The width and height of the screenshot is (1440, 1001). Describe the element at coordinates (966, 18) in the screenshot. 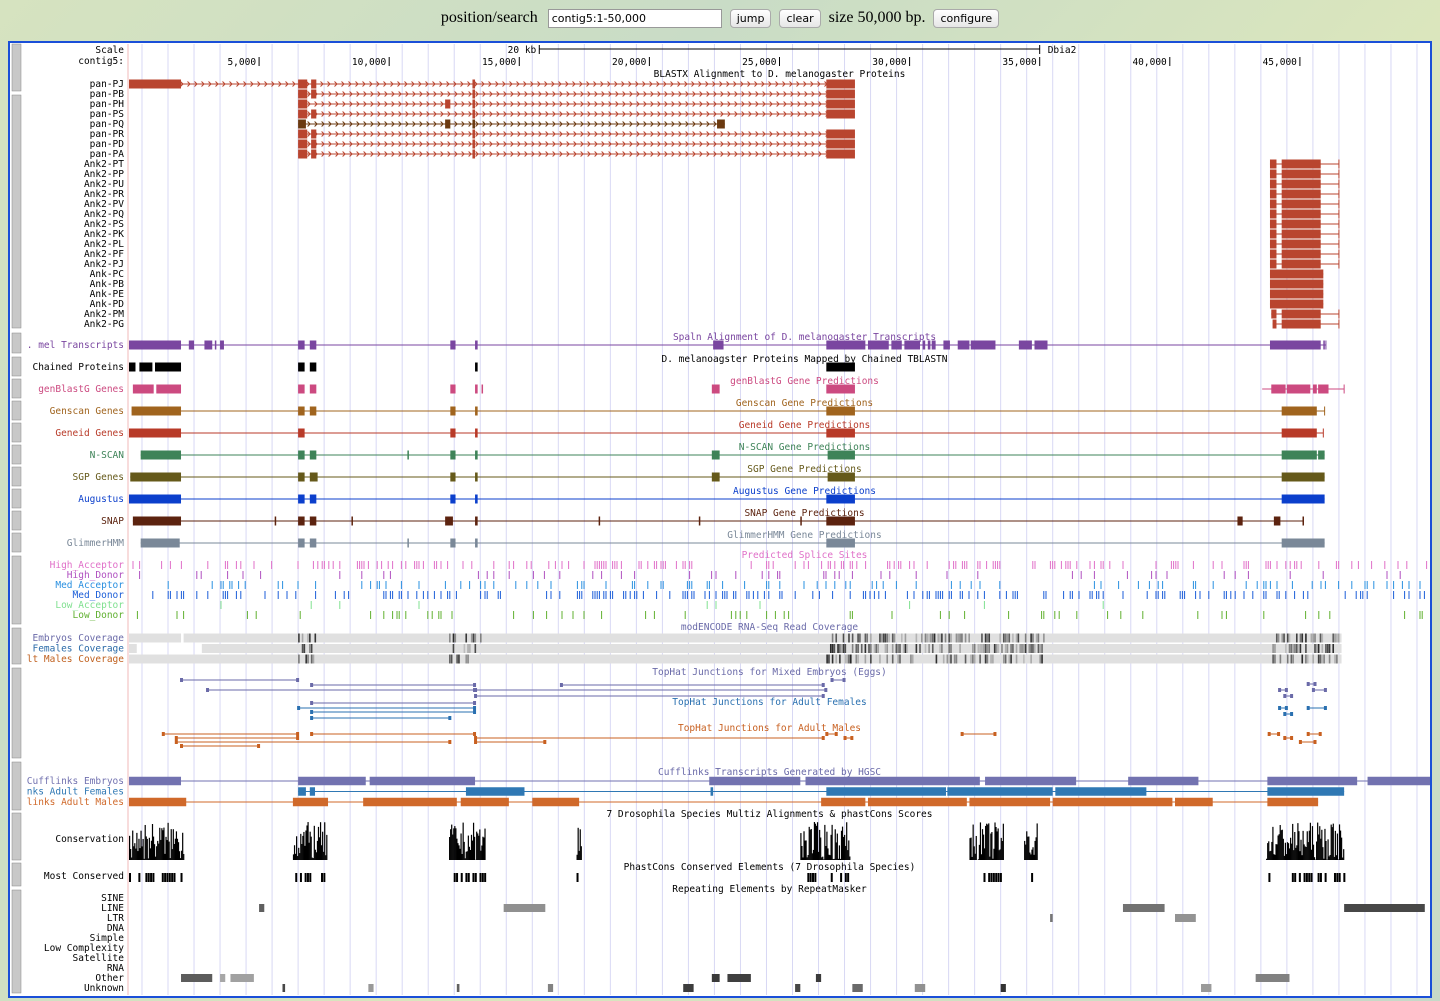

I see `configure-button: configure` at that location.